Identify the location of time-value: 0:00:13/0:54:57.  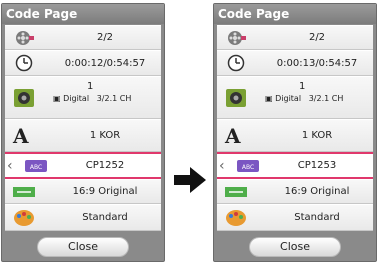
(317, 63).